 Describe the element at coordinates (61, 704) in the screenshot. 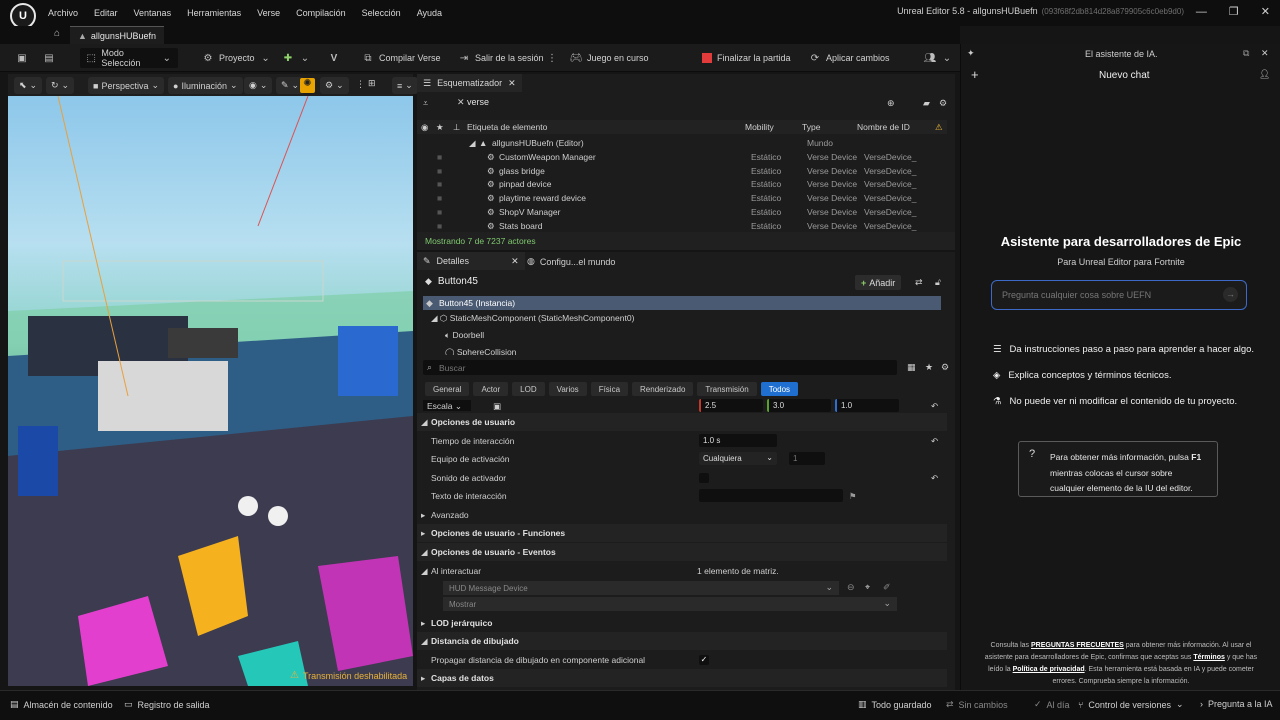

I see `content-drawer-button: ▤ Almacén de contenido` at that location.